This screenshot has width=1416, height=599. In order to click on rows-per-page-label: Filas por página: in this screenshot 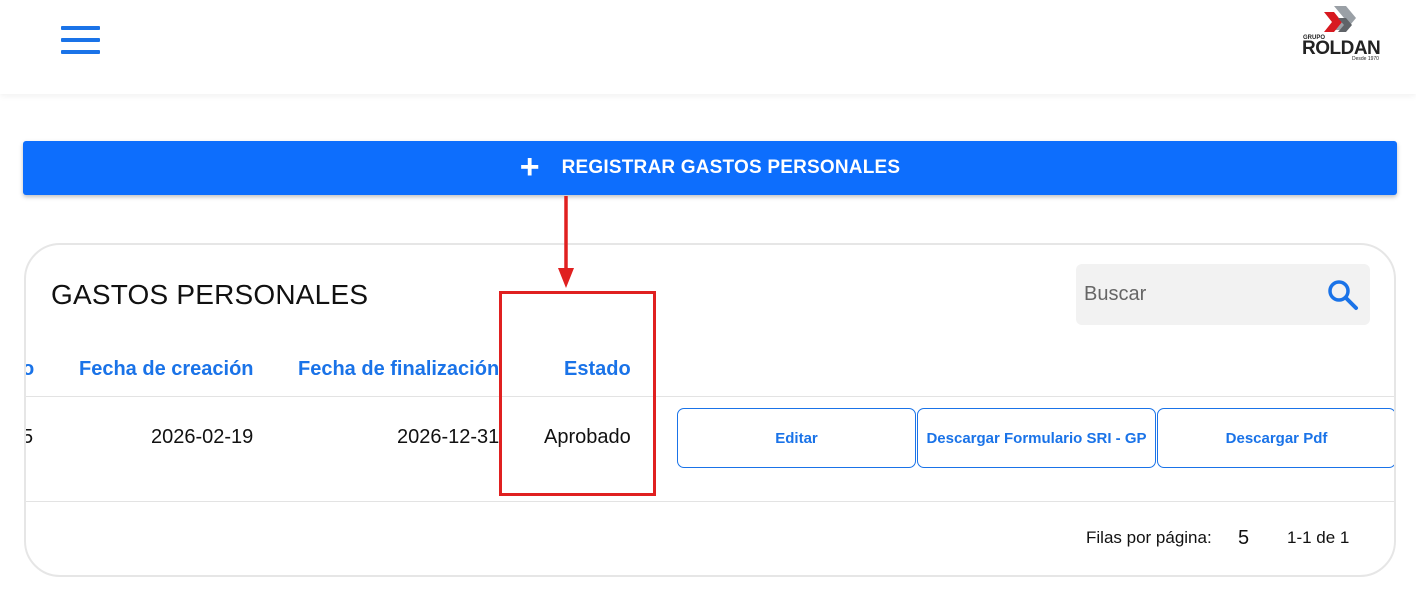, I will do `click(1149, 537)`.